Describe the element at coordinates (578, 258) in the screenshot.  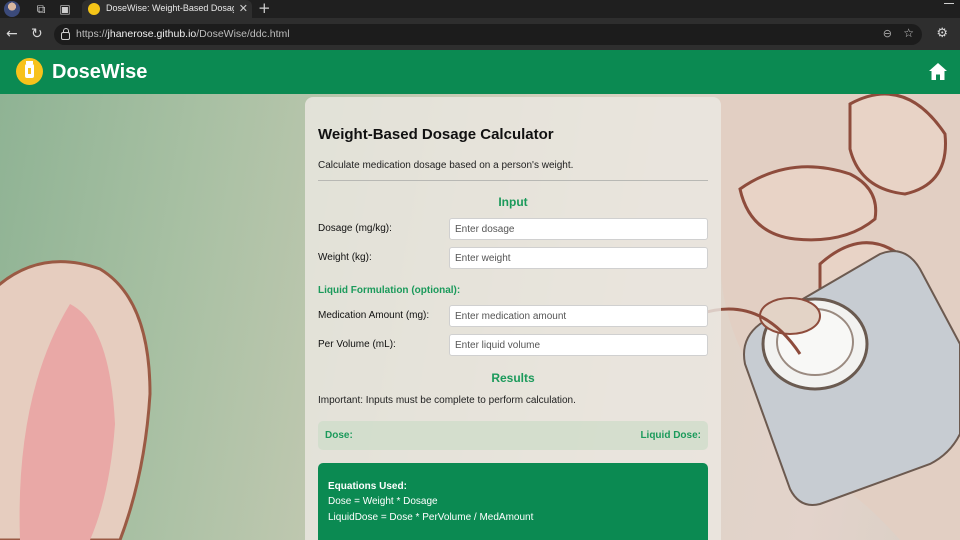
I see `weight-input` at that location.